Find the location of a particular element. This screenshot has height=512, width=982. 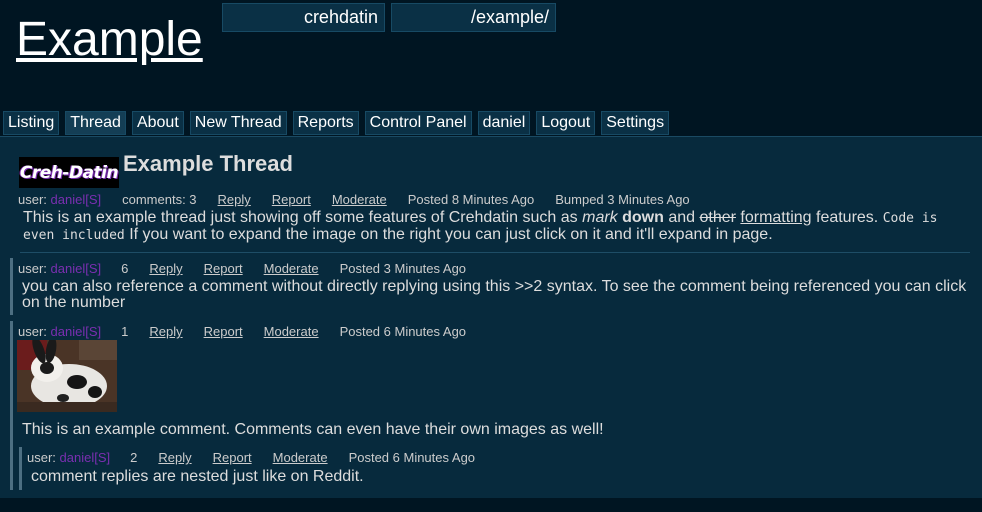

thread-report-link: Report is located at coordinates (291, 199).